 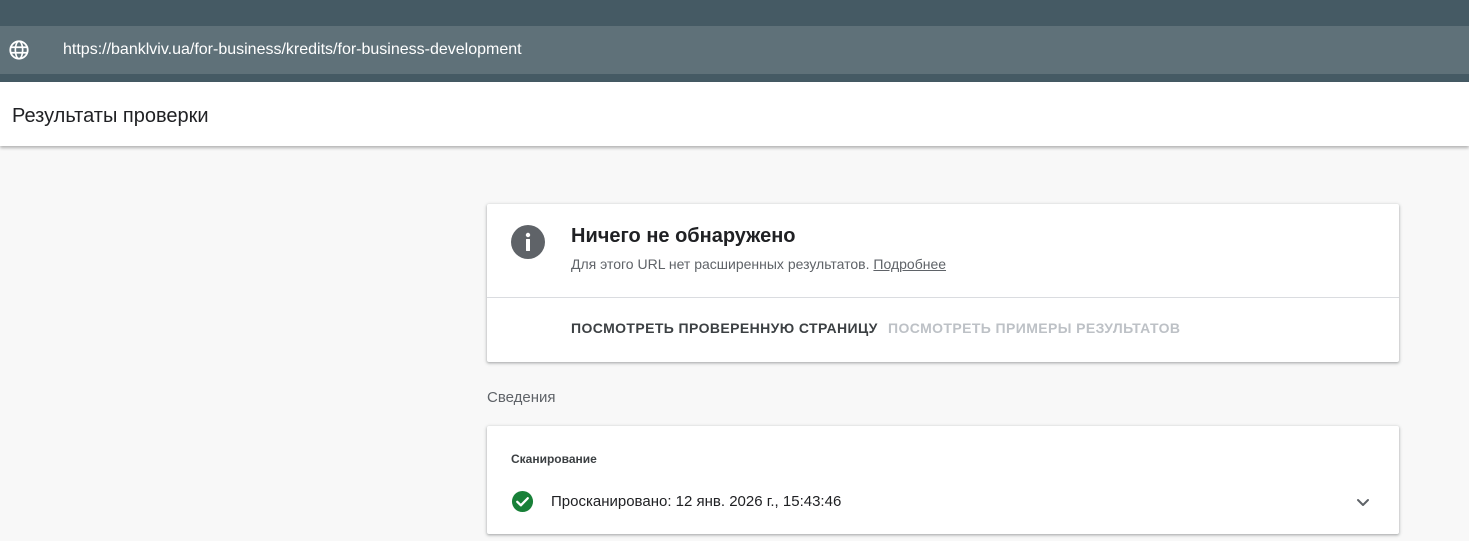 I want to click on globe-icon, so click(x=19, y=50).